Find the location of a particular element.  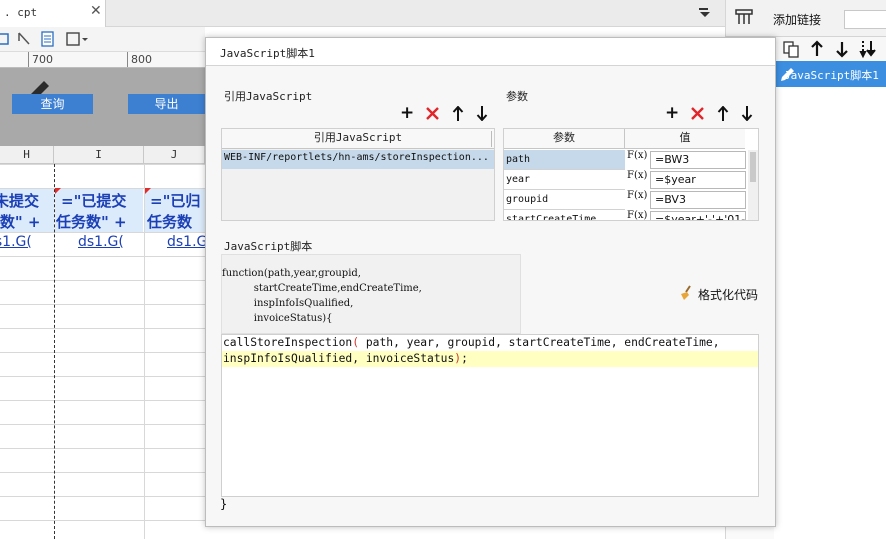

params-header-name: 参数 is located at coordinates (564, 139).